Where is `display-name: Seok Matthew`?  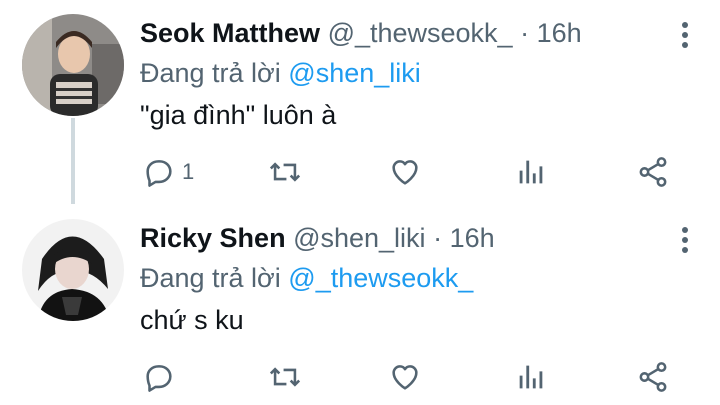
display-name: Seok Matthew is located at coordinates (230, 33).